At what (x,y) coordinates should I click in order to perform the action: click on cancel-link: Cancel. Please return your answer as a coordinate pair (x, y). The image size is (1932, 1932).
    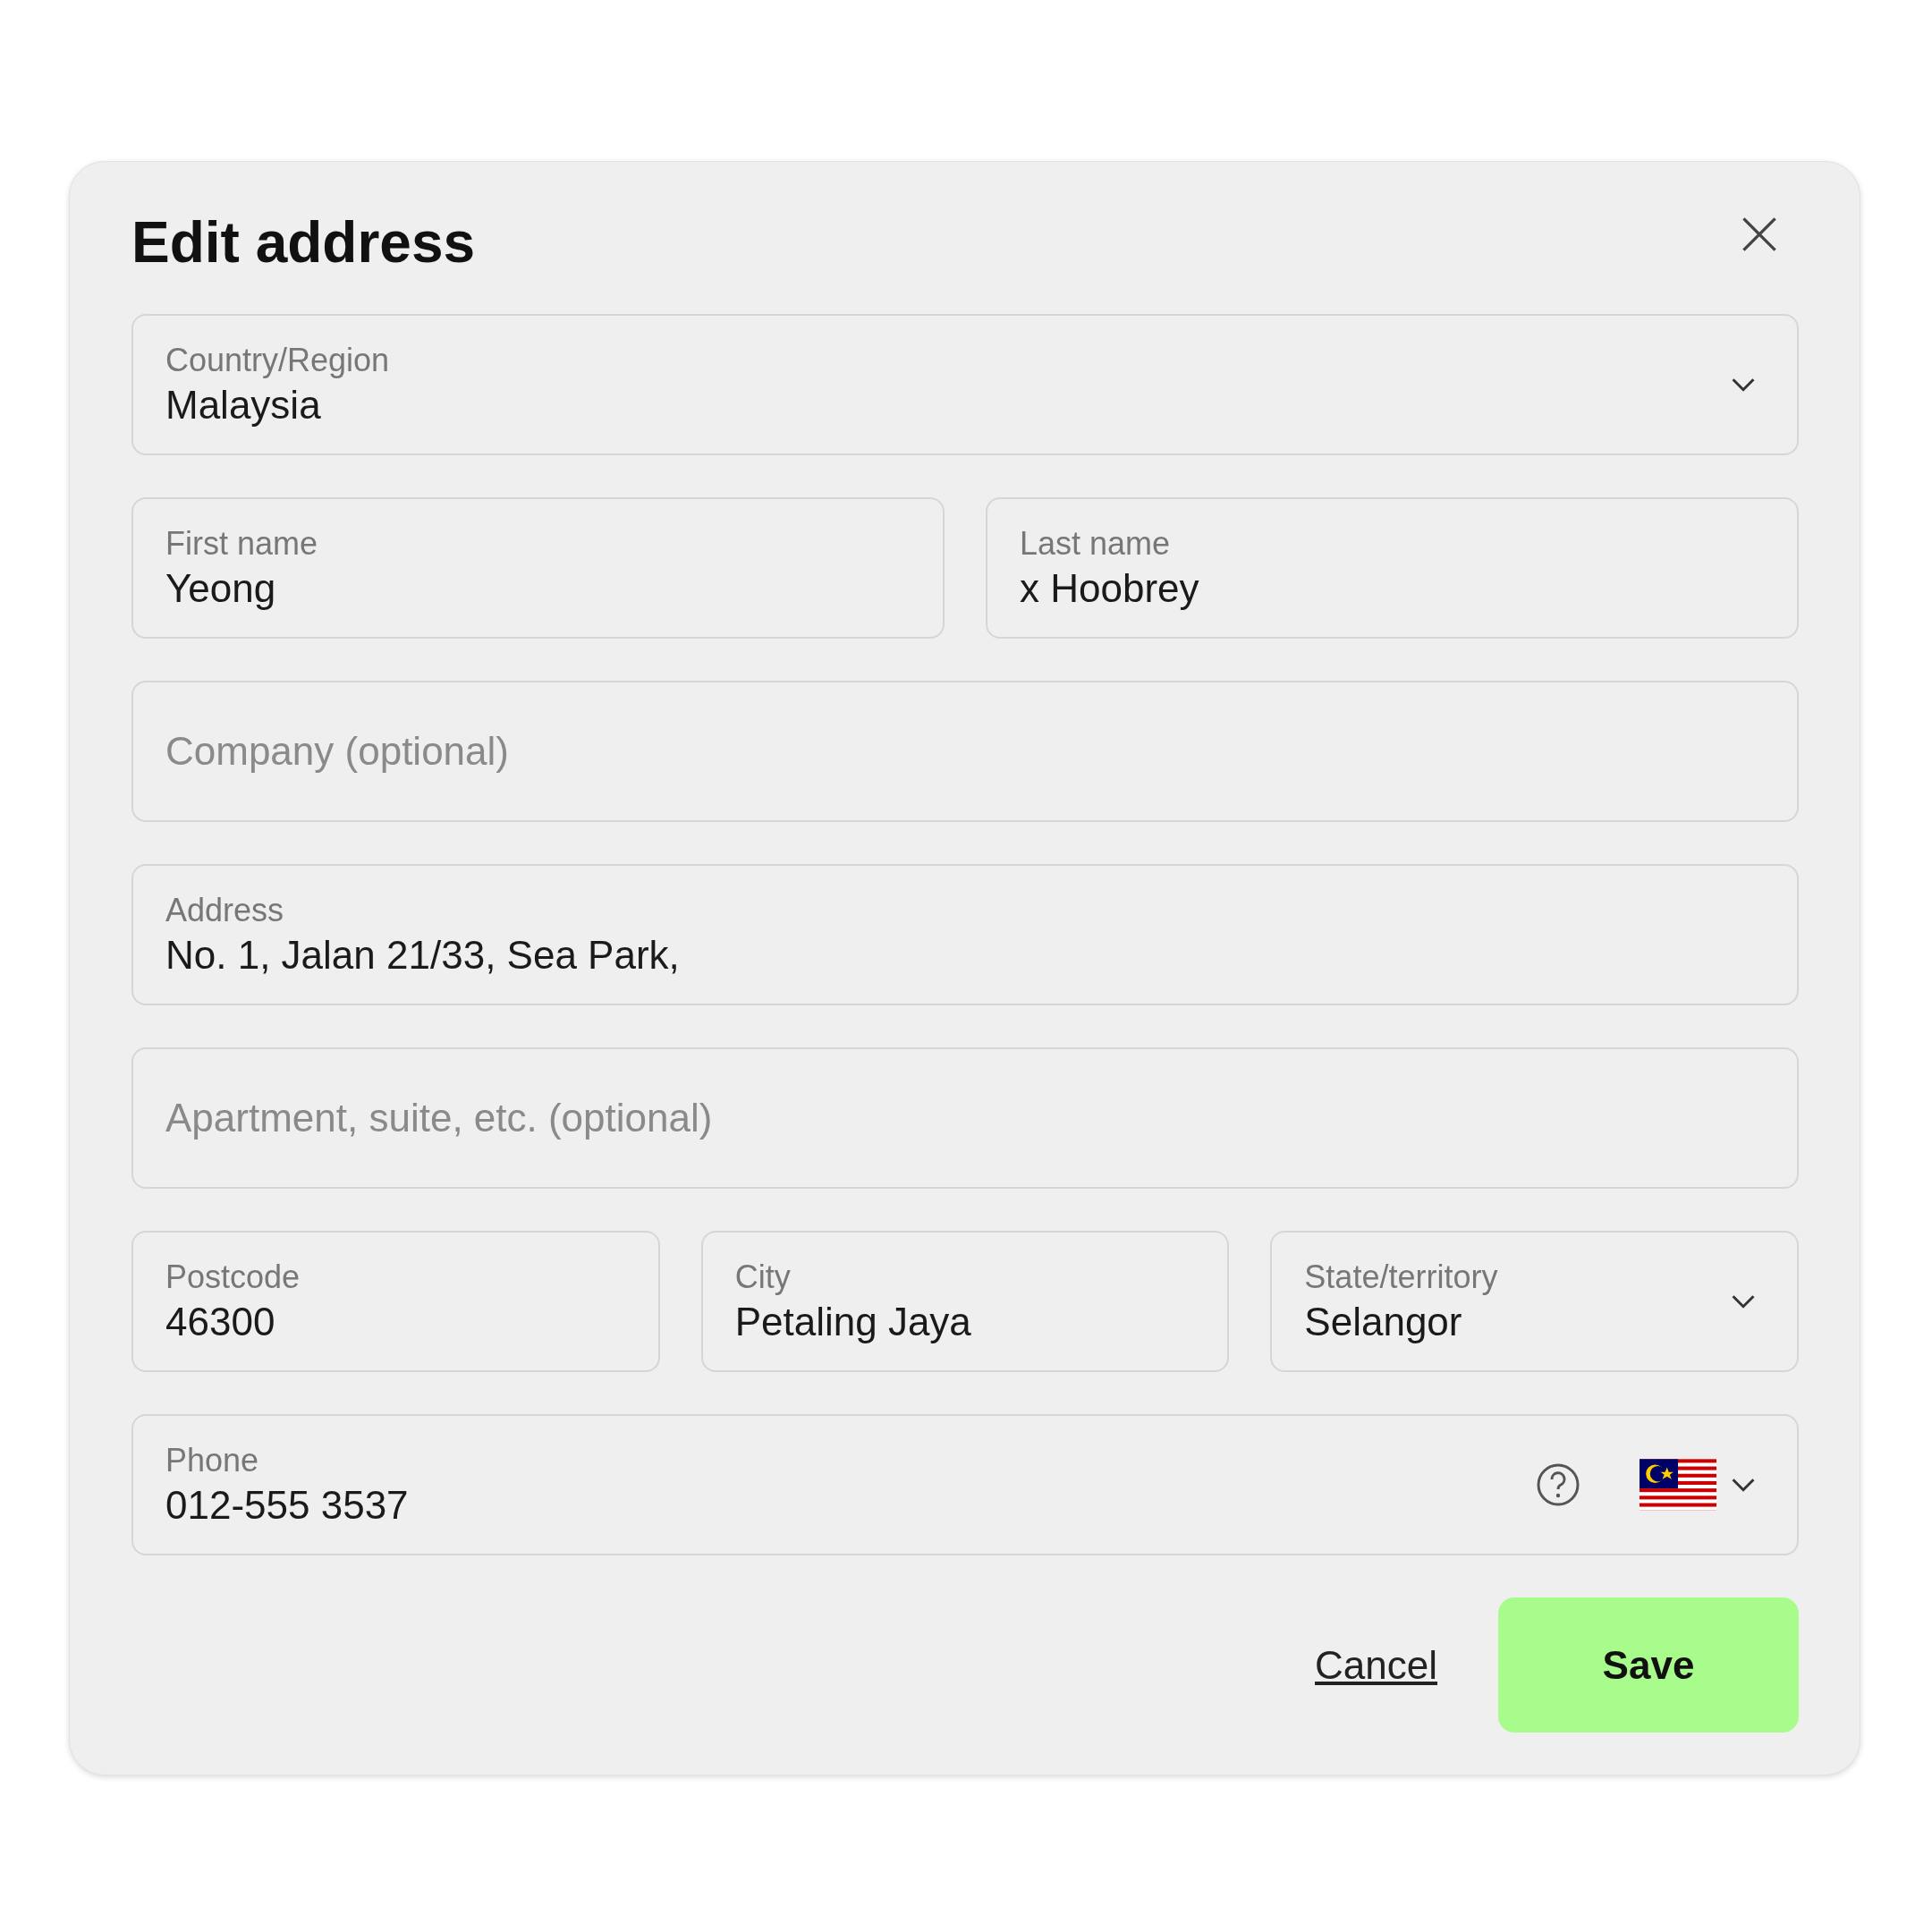
    Looking at the image, I should click on (1376, 1665).